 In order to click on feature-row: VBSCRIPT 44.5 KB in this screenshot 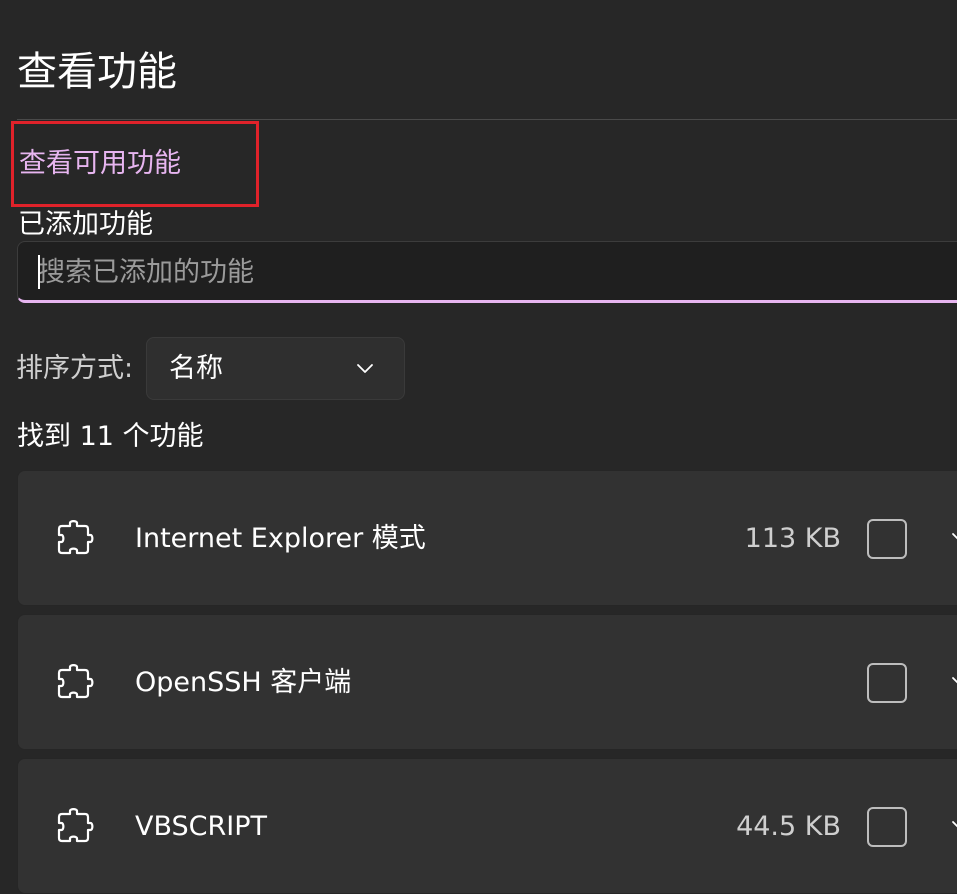, I will do `click(487, 826)`.